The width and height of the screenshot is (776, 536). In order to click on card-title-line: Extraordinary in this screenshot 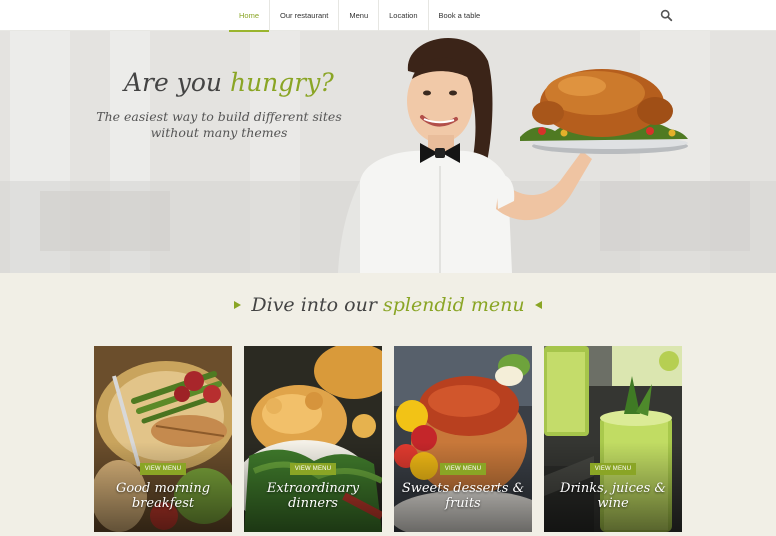, I will do `click(313, 488)`.